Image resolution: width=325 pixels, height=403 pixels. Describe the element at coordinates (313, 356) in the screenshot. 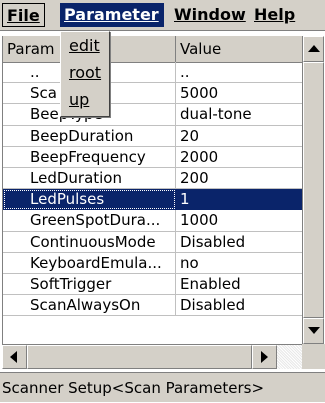

I see `scrollbar-corner` at that location.